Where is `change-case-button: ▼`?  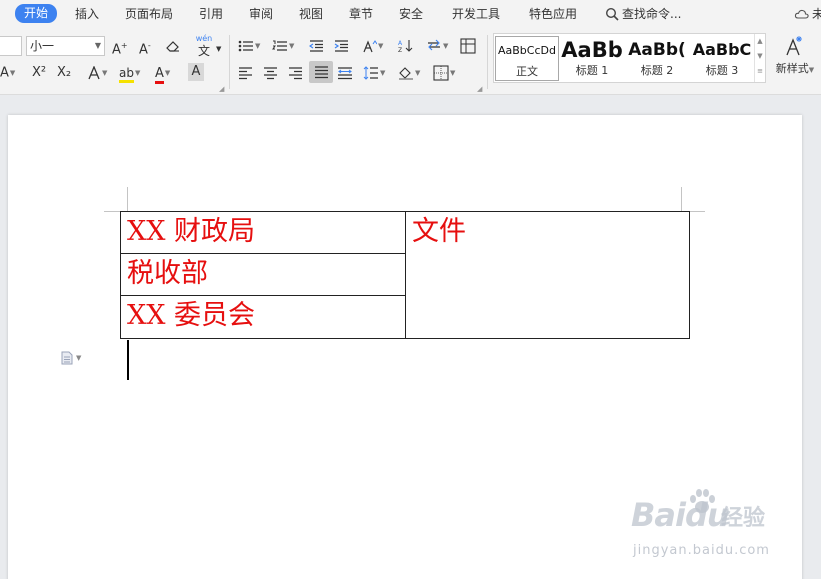
change-case-button: ▼ is located at coordinates (372, 46).